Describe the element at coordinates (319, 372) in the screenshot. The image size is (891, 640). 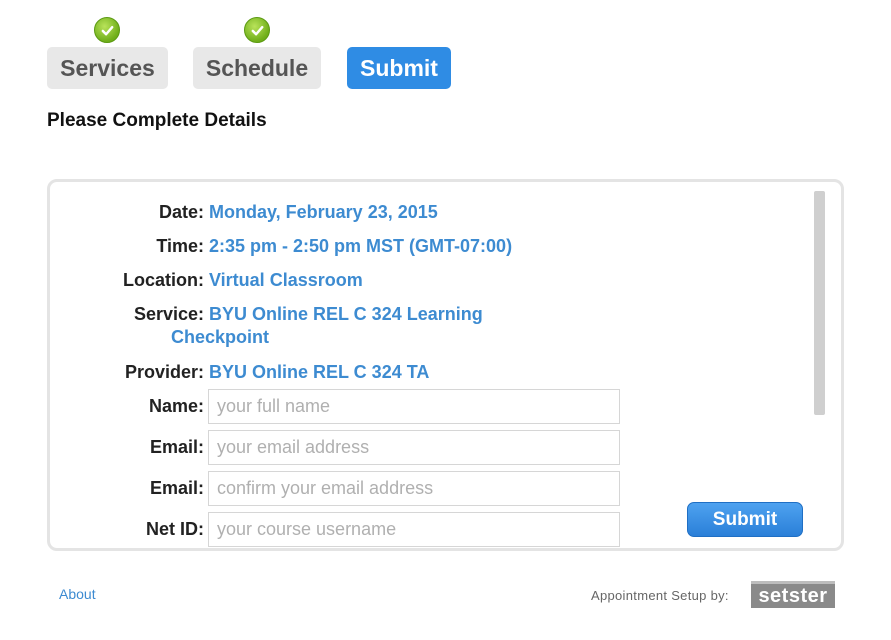
I see `provider-value: BYU Online REL C 324 TA` at that location.